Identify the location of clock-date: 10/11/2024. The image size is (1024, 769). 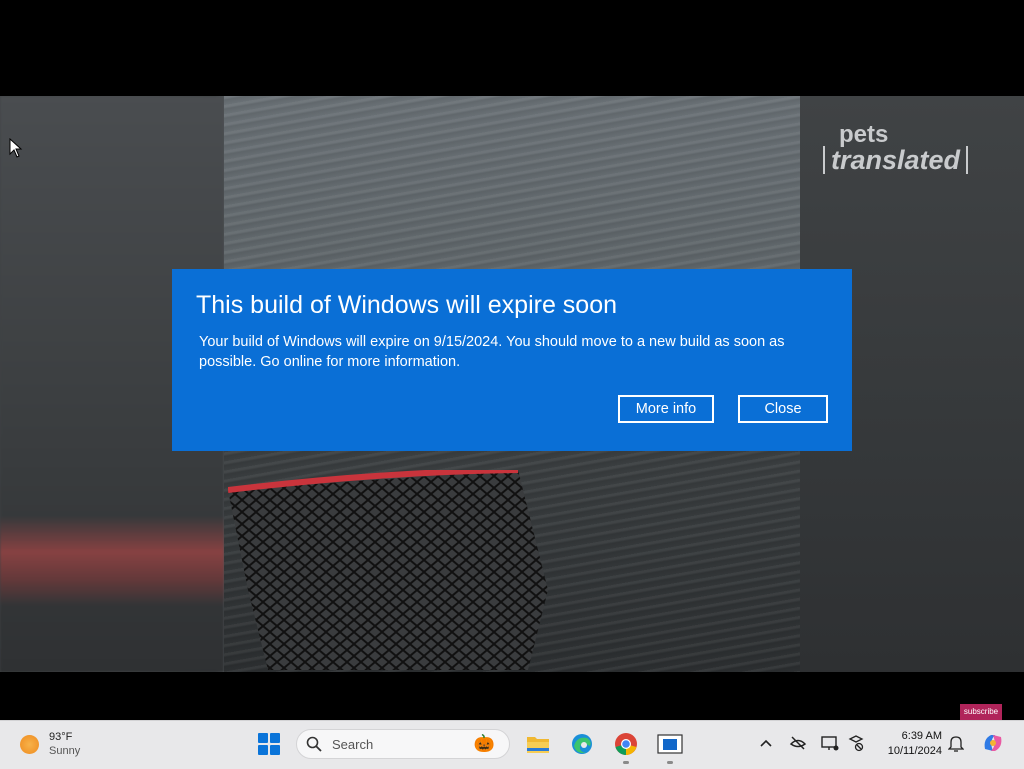
(914, 751).